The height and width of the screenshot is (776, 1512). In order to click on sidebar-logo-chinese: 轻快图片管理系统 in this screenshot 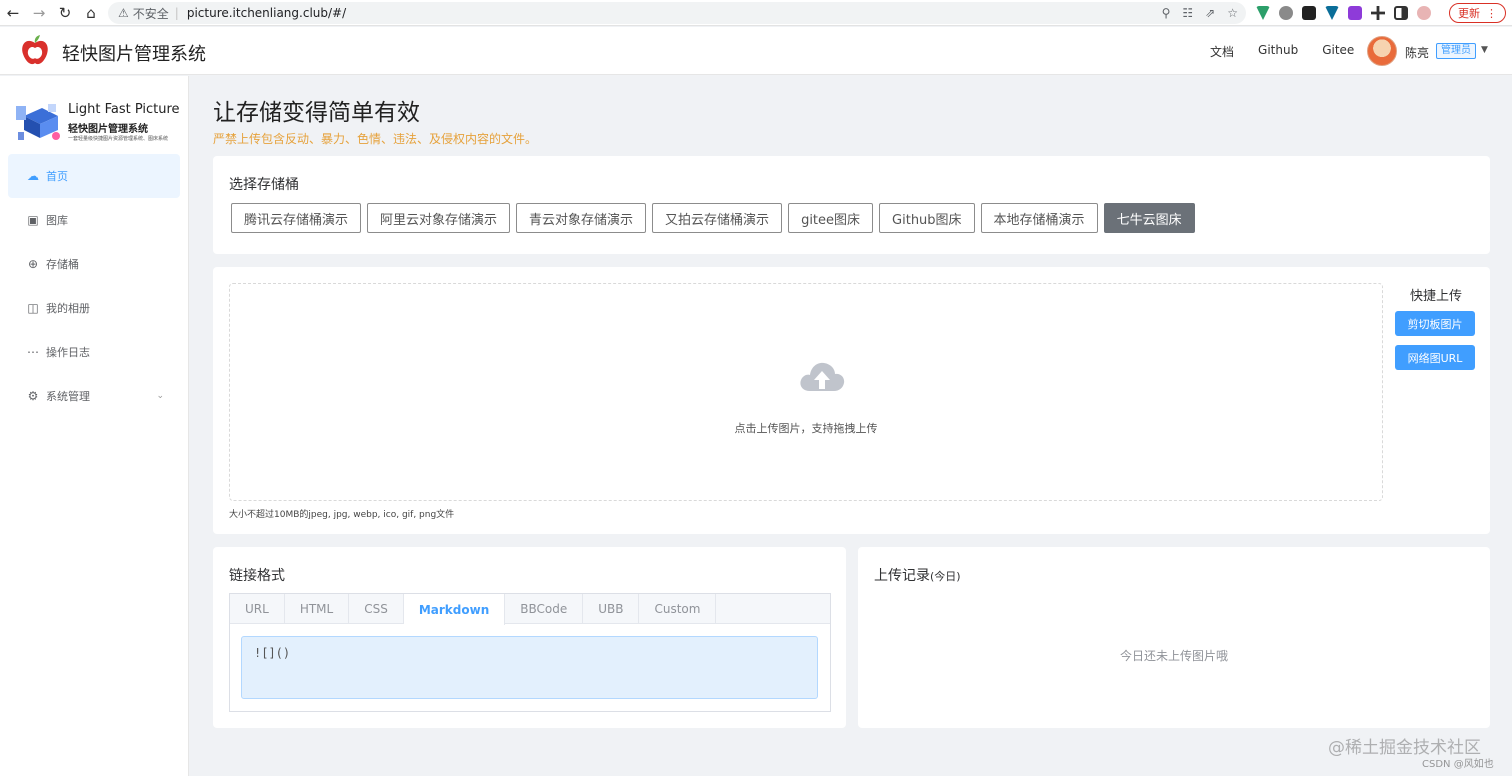, I will do `click(108, 129)`.